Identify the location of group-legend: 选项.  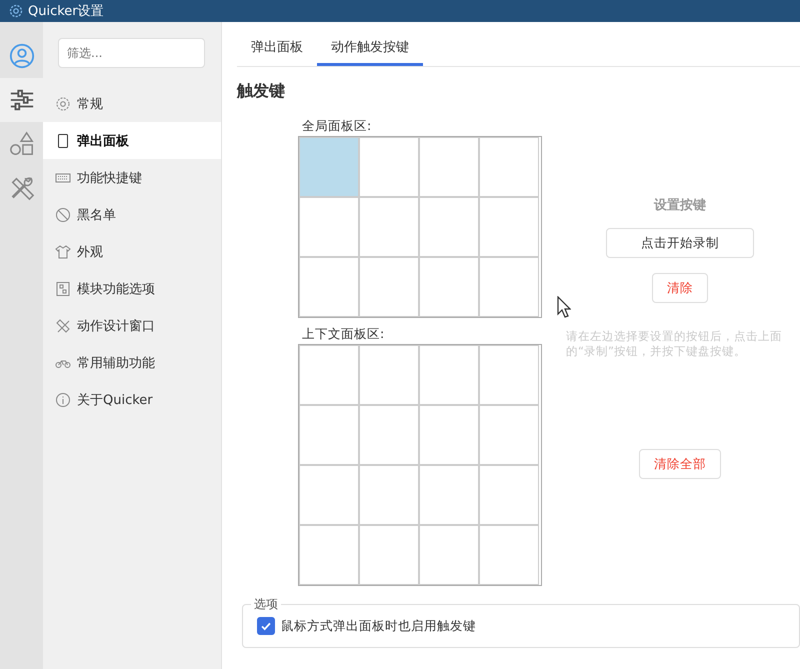
(266, 604).